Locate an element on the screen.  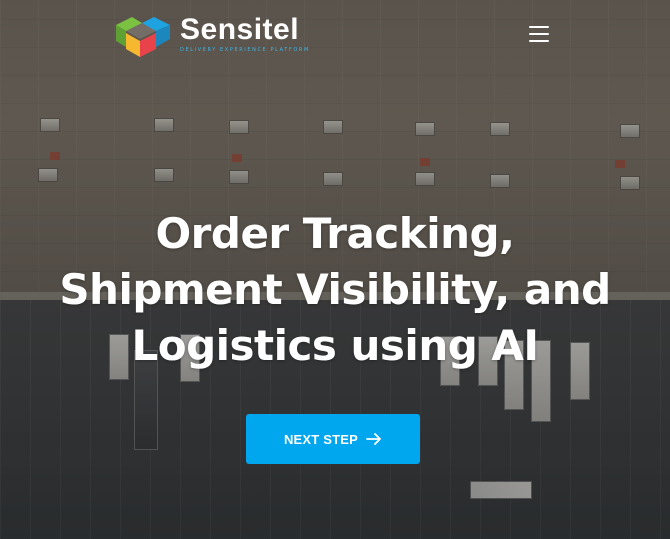
arrow-right-icon is located at coordinates (373, 439).